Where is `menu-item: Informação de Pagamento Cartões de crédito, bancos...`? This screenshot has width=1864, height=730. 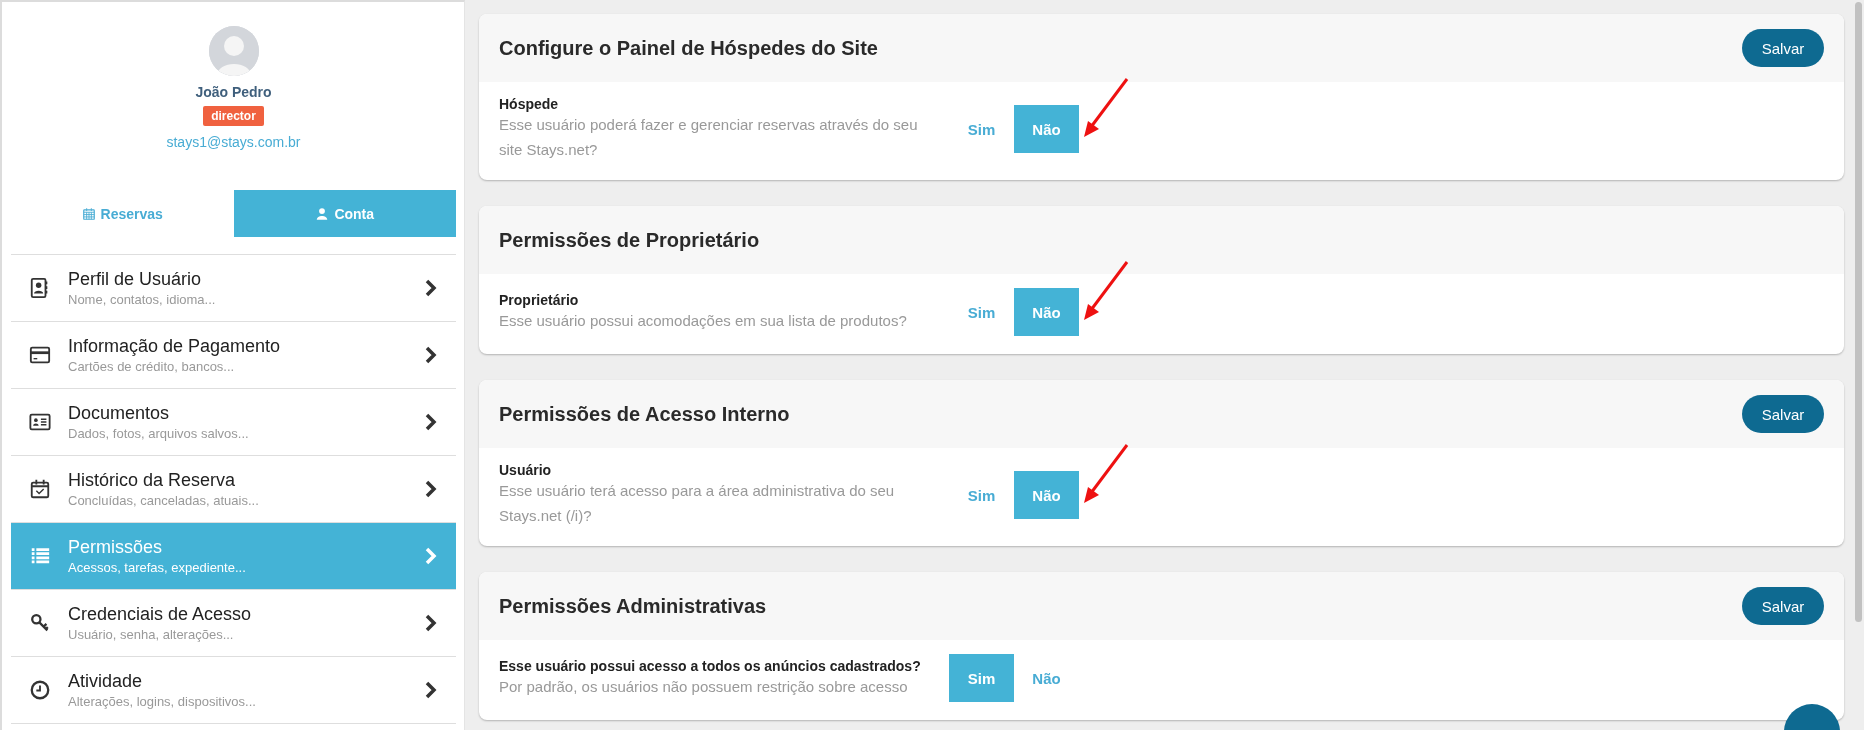
menu-item: Informação de Pagamento Cartões de crédito, bancos... is located at coordinates (233, 355).